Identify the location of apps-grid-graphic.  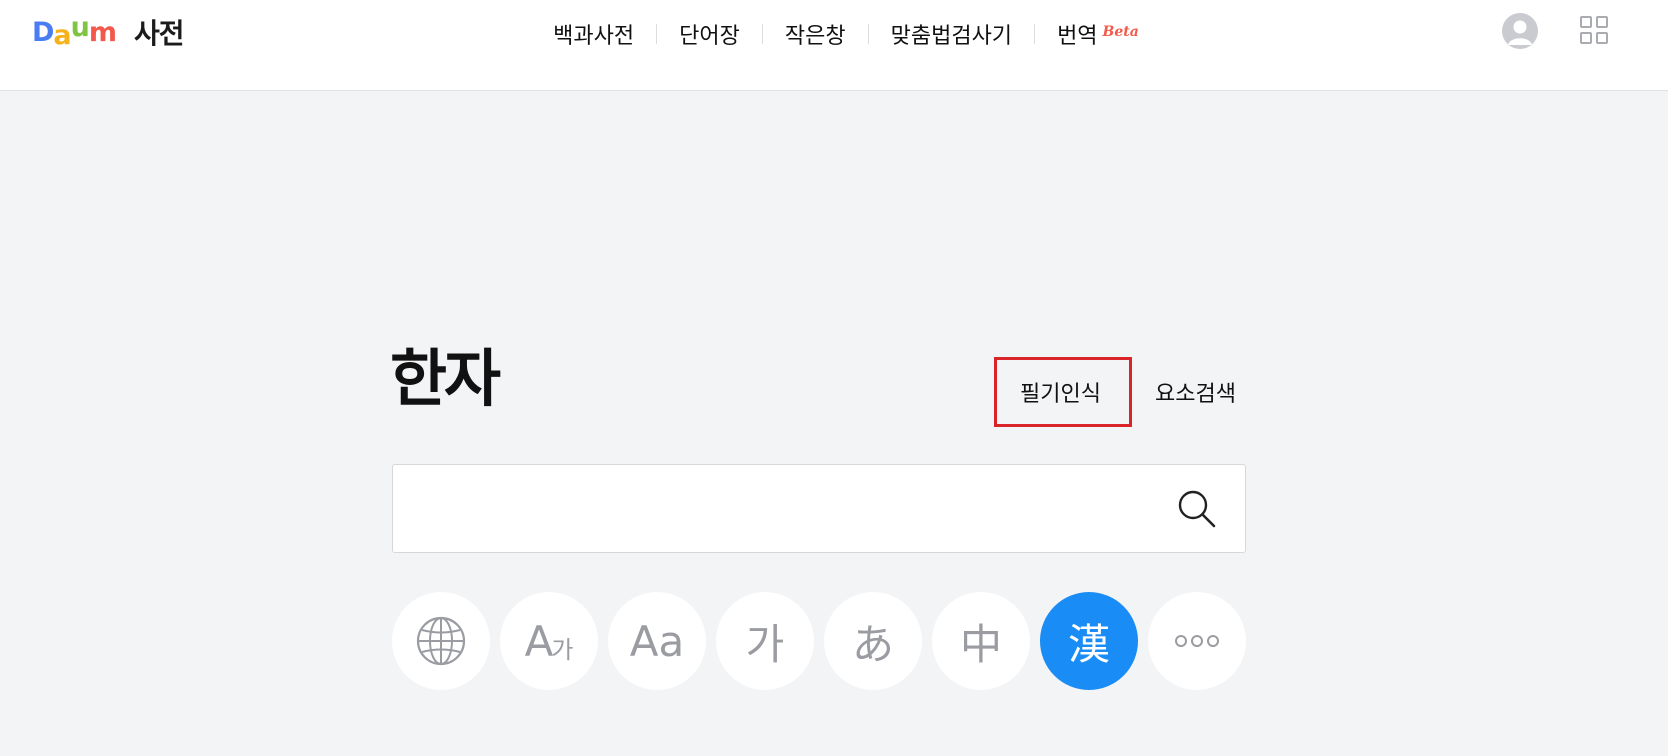
(1594, 30).